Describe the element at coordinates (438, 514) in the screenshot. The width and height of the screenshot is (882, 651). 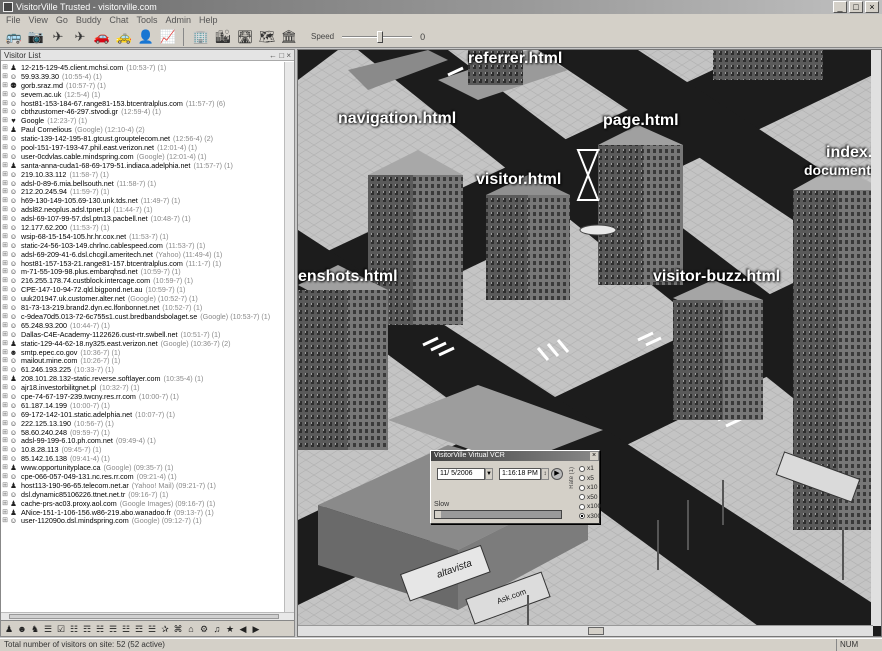
I see `vcr-slider-thumb` at that location.